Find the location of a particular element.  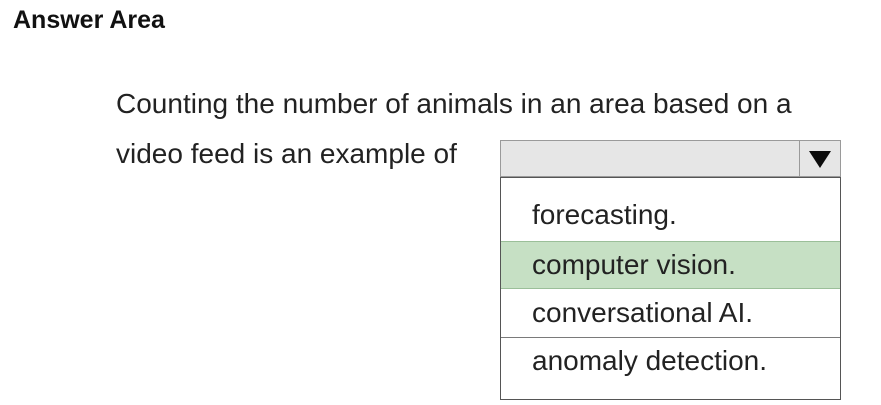

dropdown-option-anomaly-detection: anomaly detection. is located at coordinates (670, 361).